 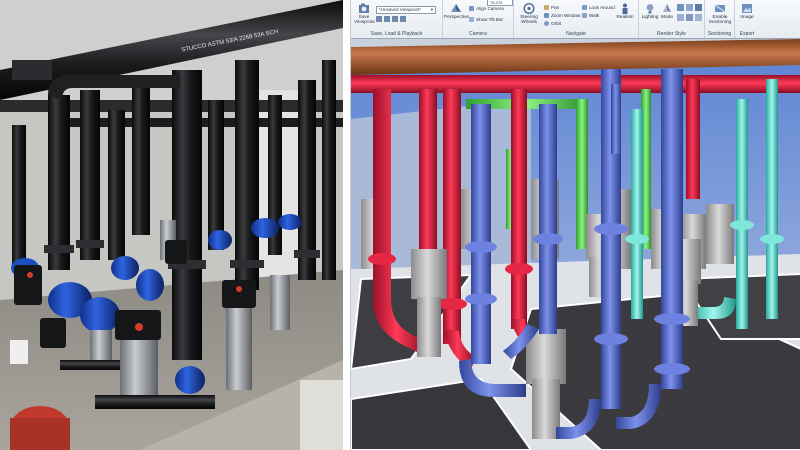 I want to click on group-label-render-style: Render Style, so click(x=671, y=34).